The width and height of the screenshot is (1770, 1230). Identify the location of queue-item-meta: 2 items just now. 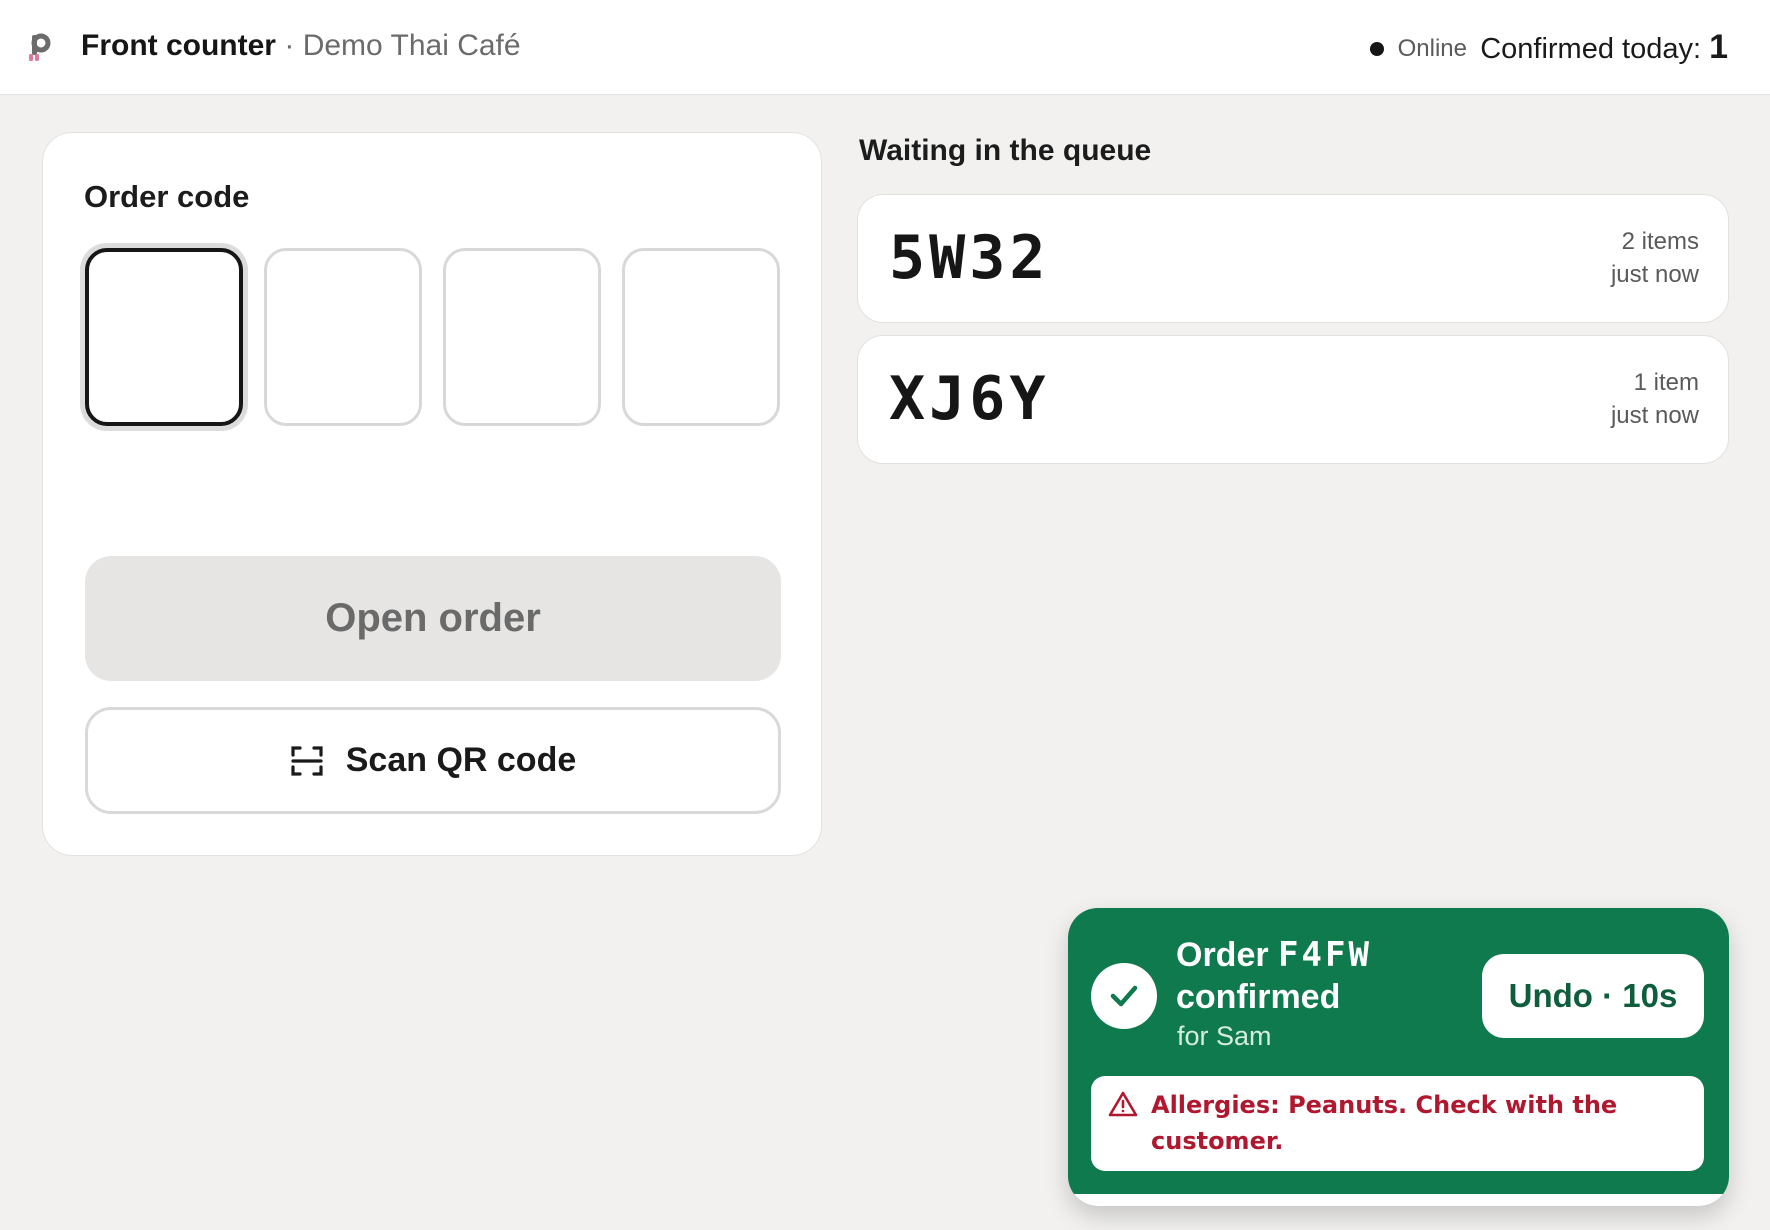
(1655, 258).